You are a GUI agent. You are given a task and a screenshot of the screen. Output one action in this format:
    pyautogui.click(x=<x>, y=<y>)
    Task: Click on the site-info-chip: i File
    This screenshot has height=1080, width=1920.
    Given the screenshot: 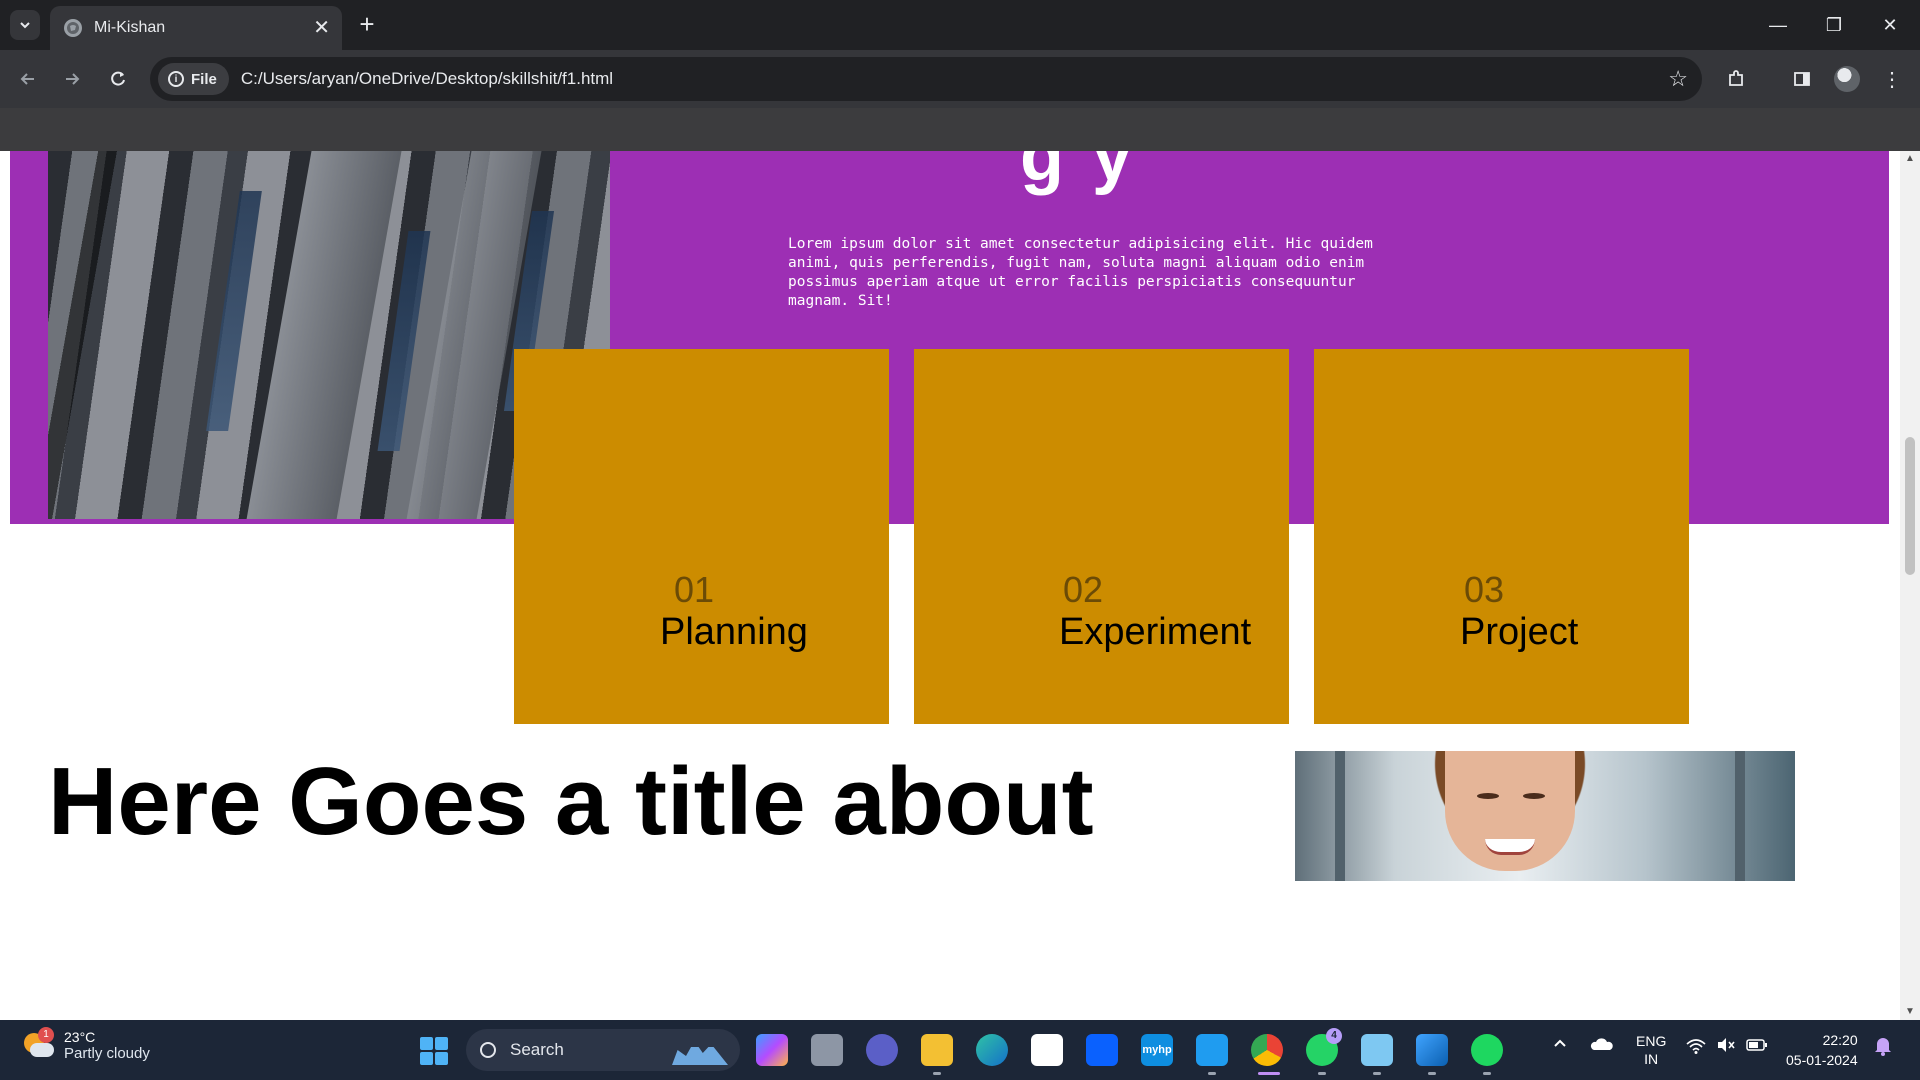 What is the action you would take?
    pyautogui.click(x=193, y=79)
    